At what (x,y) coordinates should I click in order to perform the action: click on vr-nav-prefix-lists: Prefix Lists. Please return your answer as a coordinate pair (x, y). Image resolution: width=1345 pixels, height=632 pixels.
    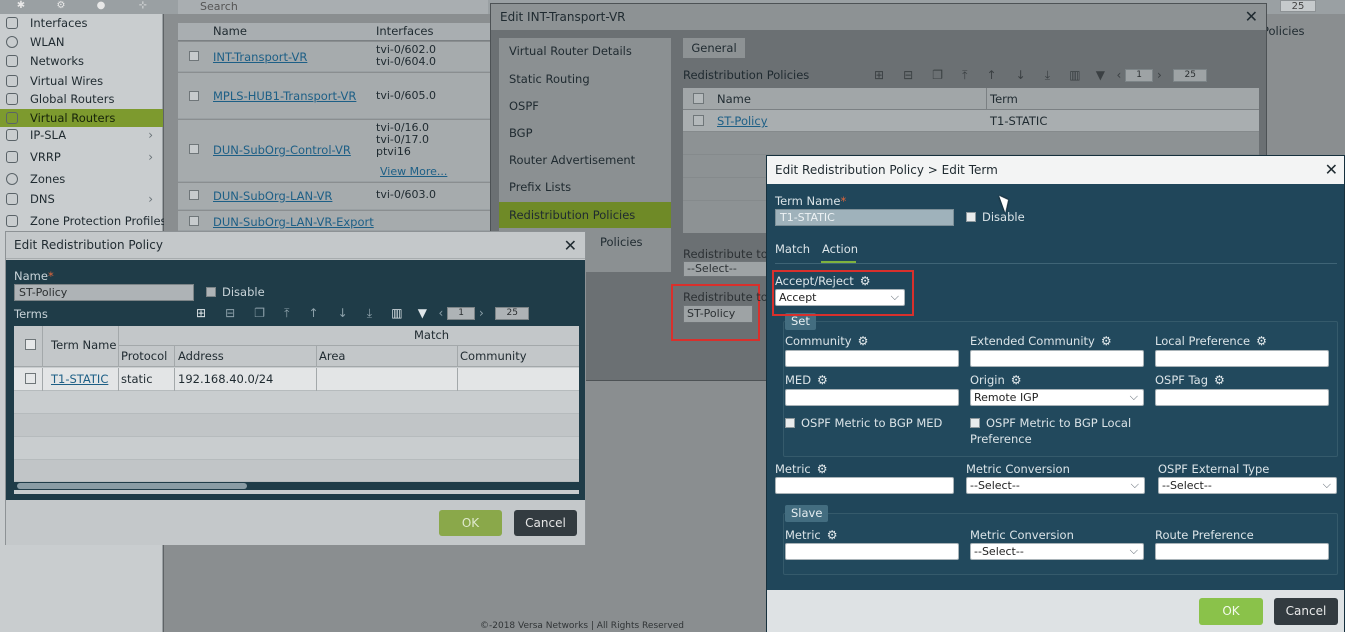
    Looking at the image, I should click on (585, 187).